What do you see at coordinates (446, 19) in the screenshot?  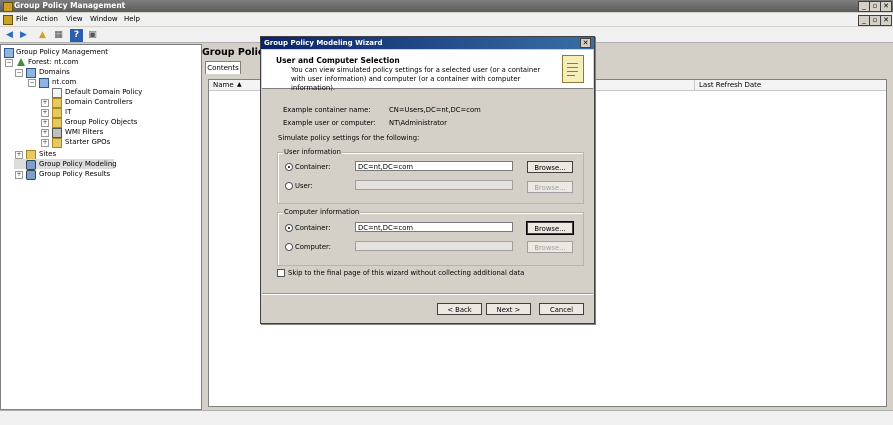 I see `menu-bar: File Action View Window Help _ ▫ ✕` at bounding box center [446, 19].